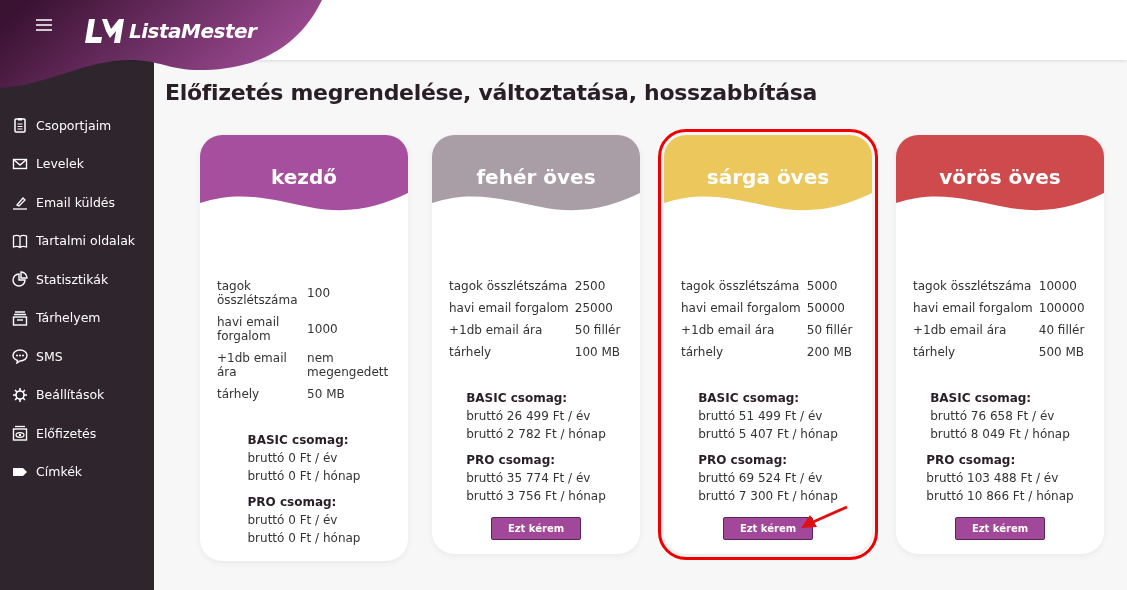  I want to click on price-text: bruttó 10 866 Ft / hónap, so click(1000, 496).